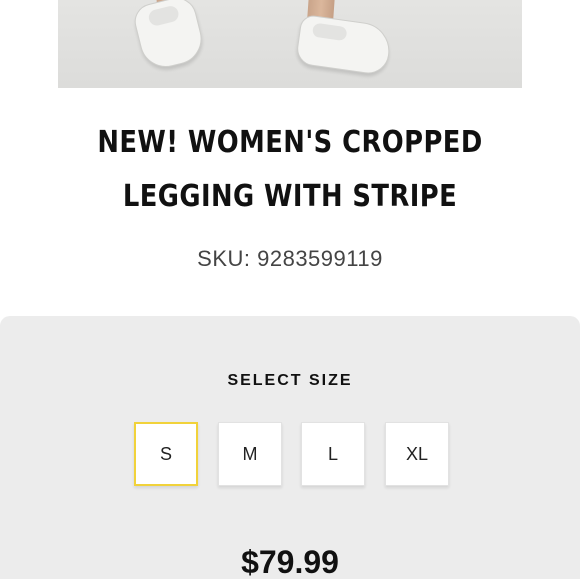  Describe the element at coordinates (290, 196) in the screenshot. I see `product-title-line2: LEGGING WITH STRIPE` at that location.